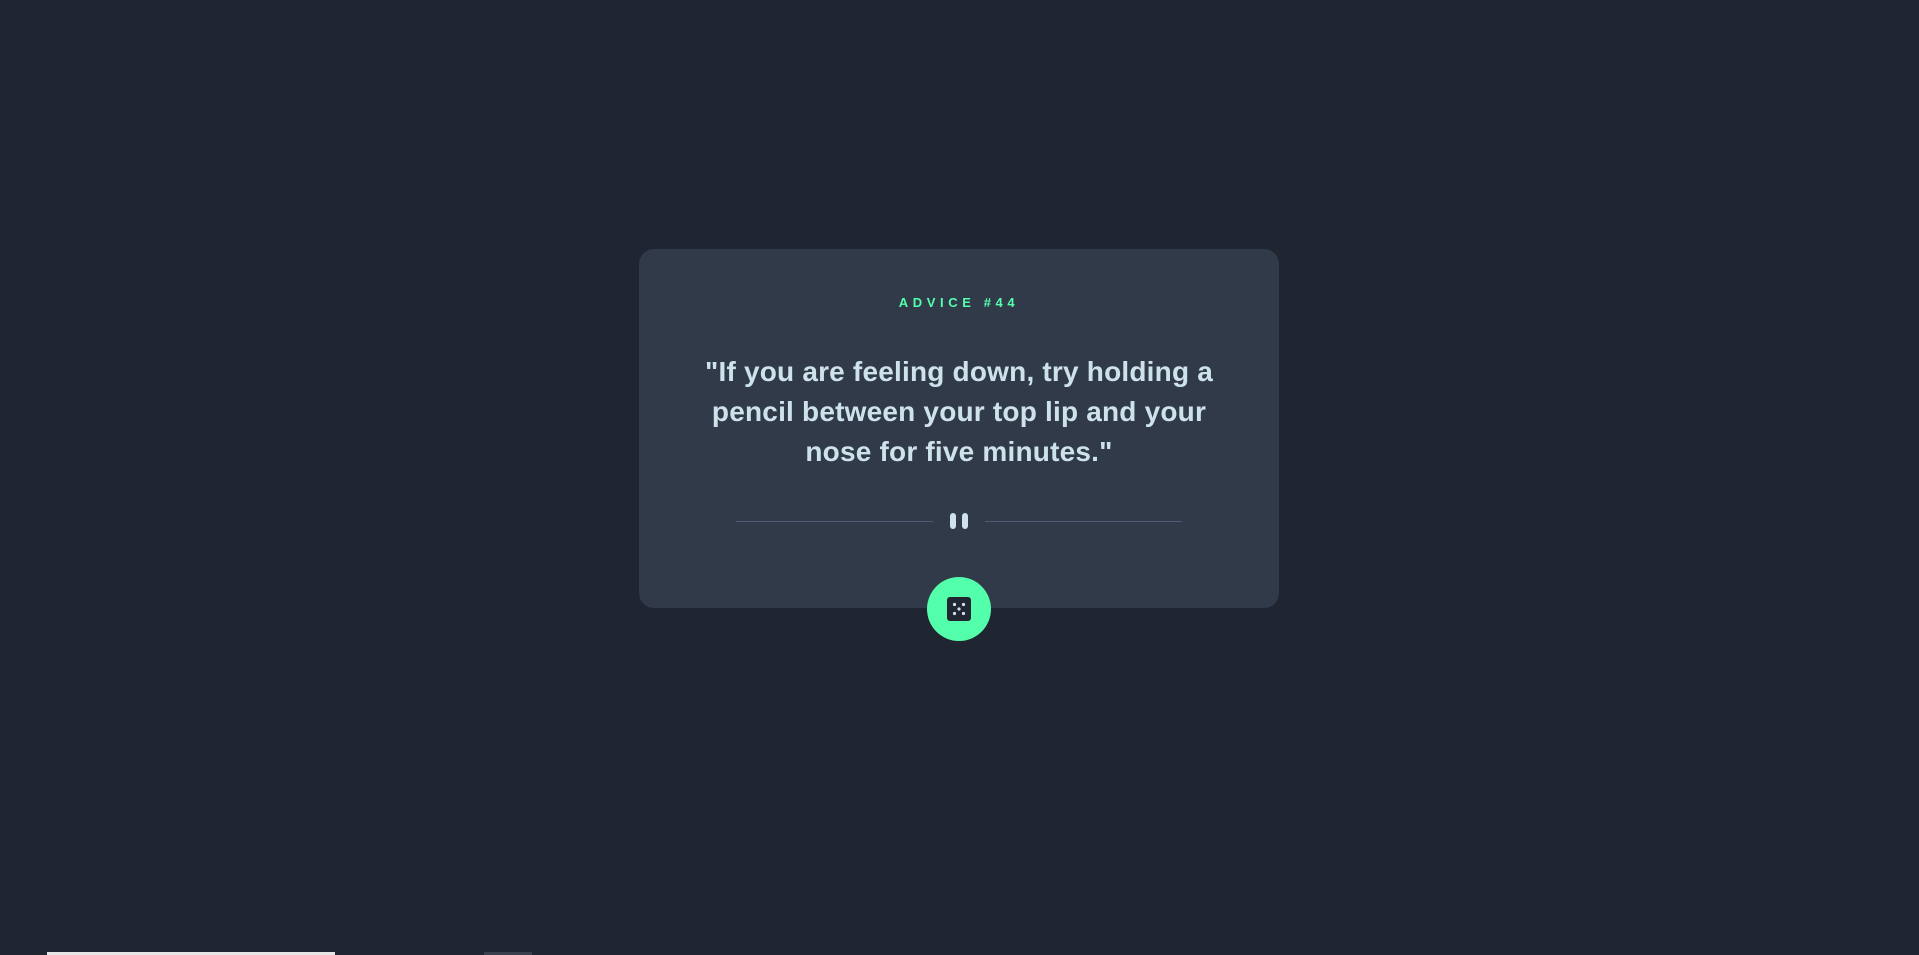 The image size is (1919, 955). I want to click on pattern-divider, so click(959, 521).